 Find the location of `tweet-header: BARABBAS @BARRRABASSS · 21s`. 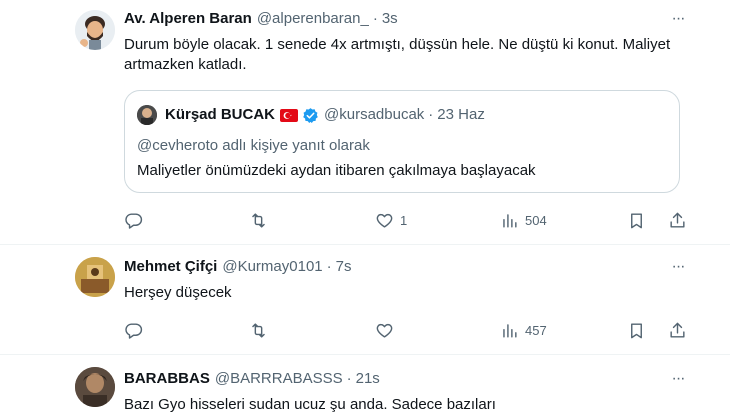

tweet-header: BARABBAS @BARRRABASSS · 21s is located at coordinates (407, 379).